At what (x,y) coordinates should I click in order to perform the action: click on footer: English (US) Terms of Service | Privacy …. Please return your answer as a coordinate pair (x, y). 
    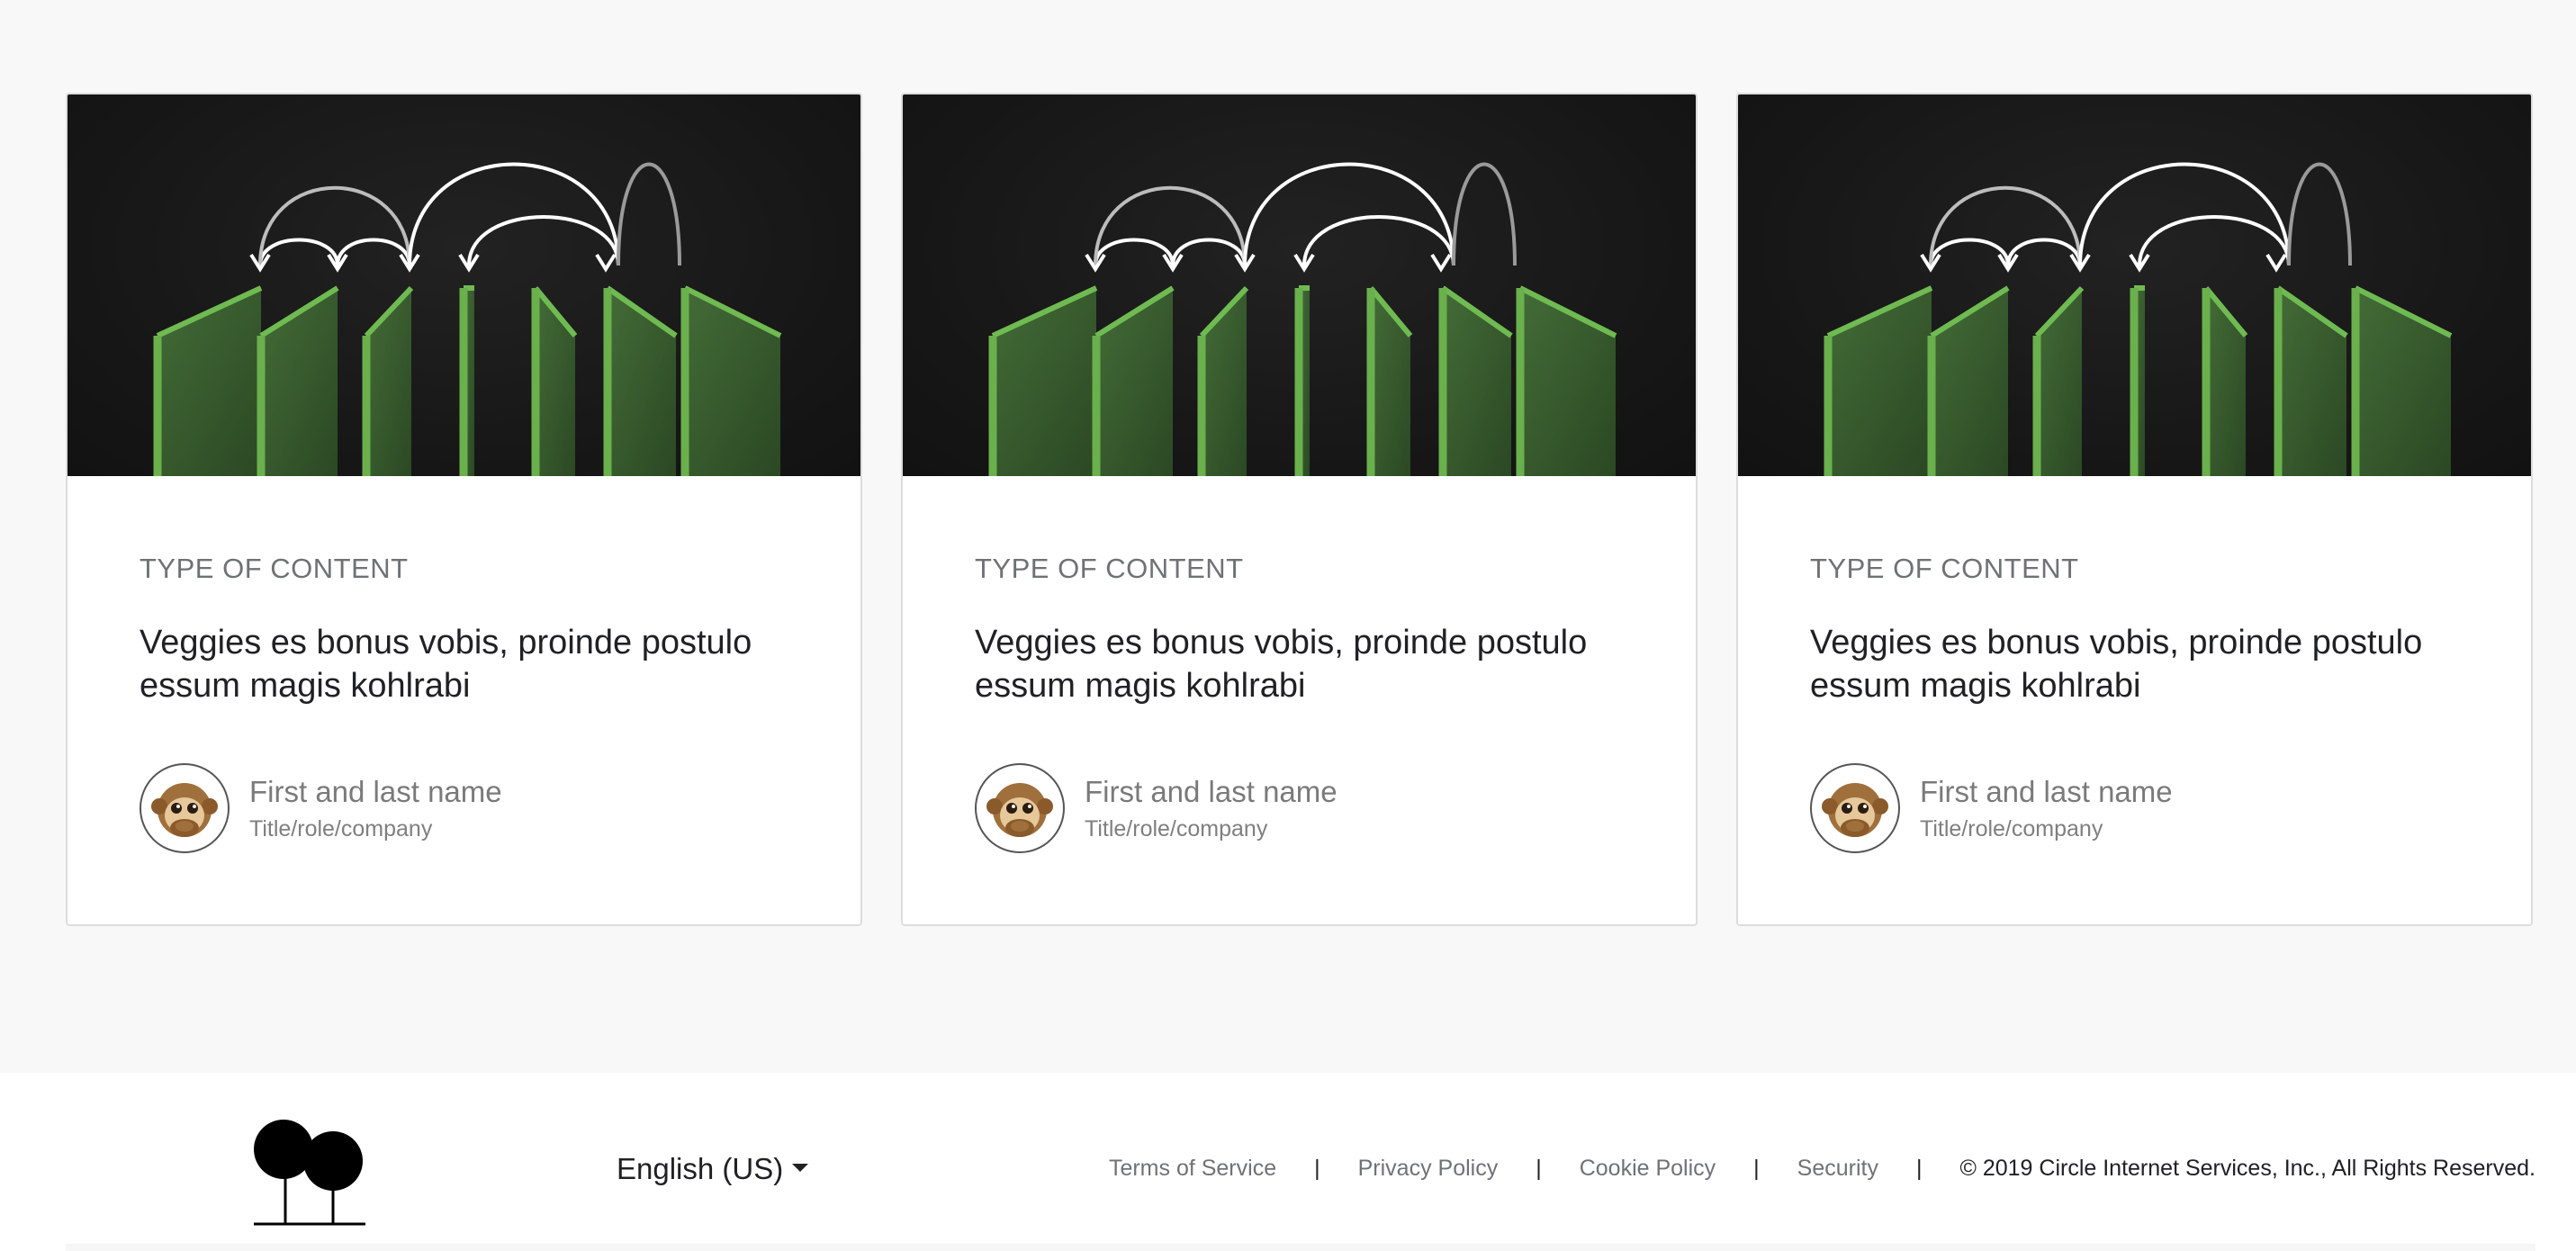
    Looking at the image, I should click on (1288, 1162).